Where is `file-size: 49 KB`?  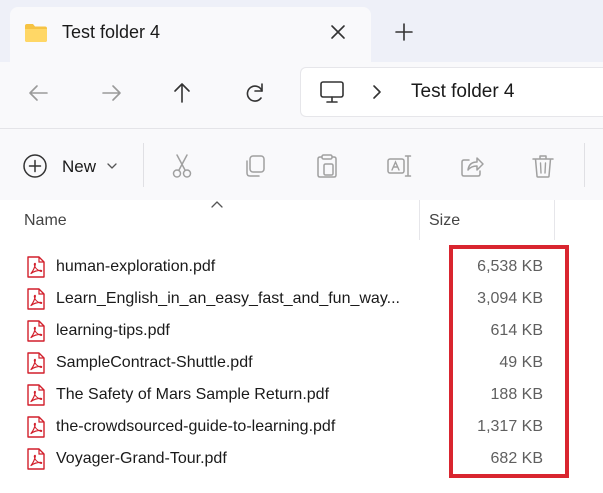
file-size: 49 KB is located at coordinates (521, 362).